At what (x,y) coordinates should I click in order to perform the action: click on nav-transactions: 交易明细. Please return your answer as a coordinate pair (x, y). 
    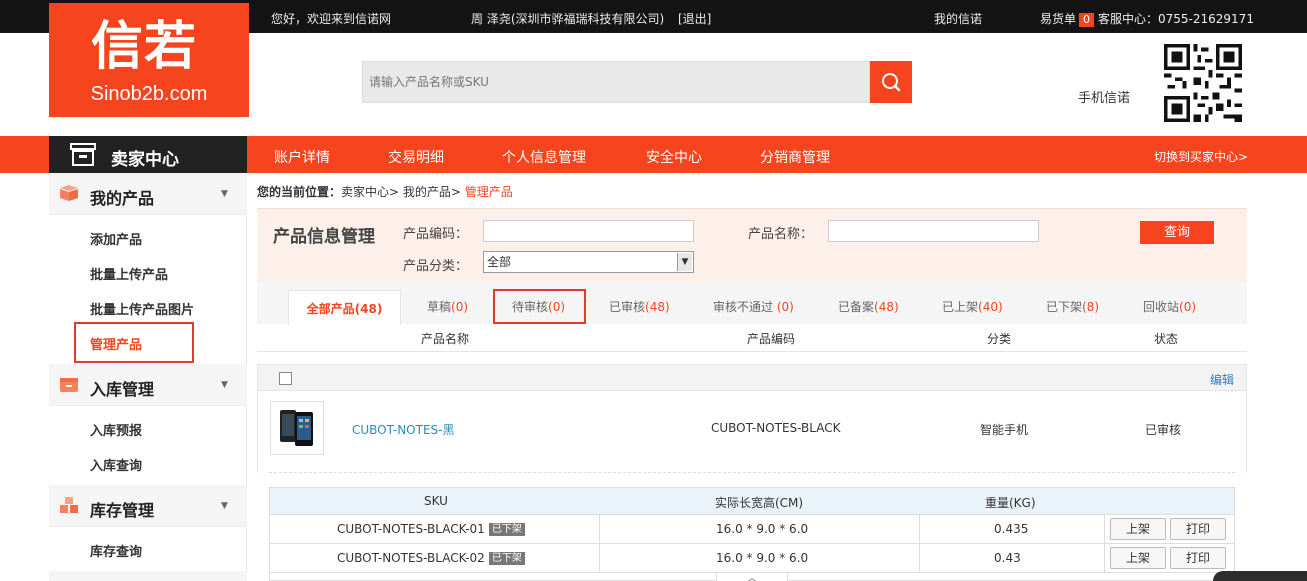
    Looking at the image, I should click on (416, 157).